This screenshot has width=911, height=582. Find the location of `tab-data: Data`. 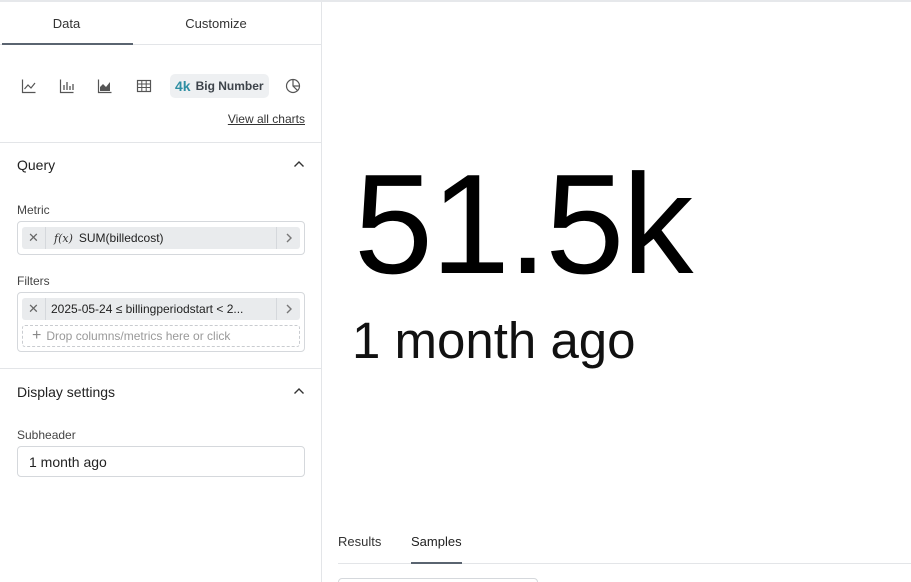

tab-data: Data is located at coordinates (66, 23).